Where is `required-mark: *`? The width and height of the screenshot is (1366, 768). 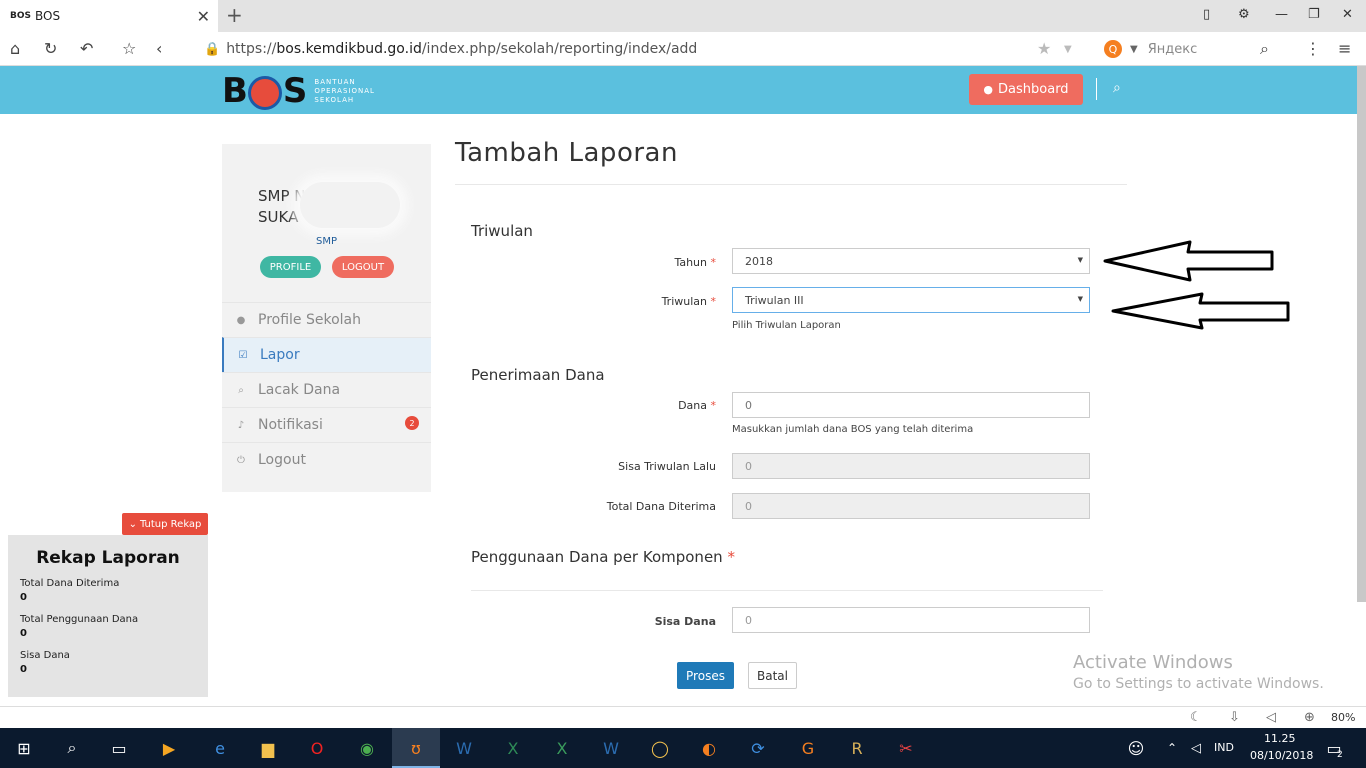
required-mark: * is located at coordinates (713, 262).